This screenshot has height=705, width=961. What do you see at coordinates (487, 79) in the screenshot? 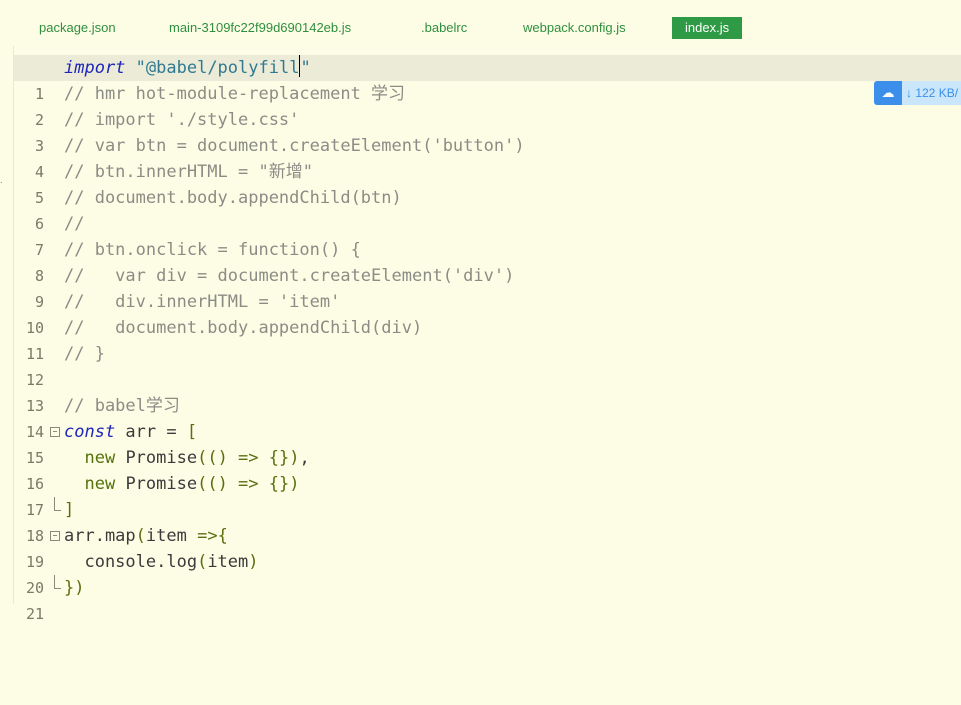
I see `code-line: 1 import "@babel/polyfill"` at bounding box center [487, 79].